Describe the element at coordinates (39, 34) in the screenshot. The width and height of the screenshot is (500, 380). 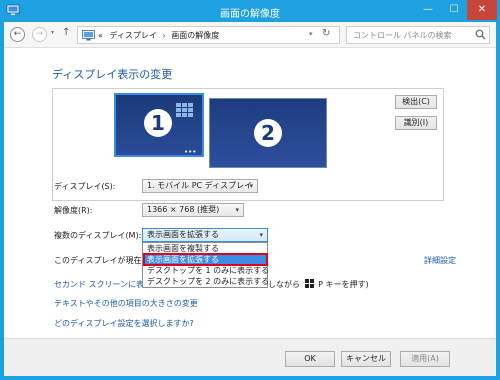
I see `forward-button: →` at that location.